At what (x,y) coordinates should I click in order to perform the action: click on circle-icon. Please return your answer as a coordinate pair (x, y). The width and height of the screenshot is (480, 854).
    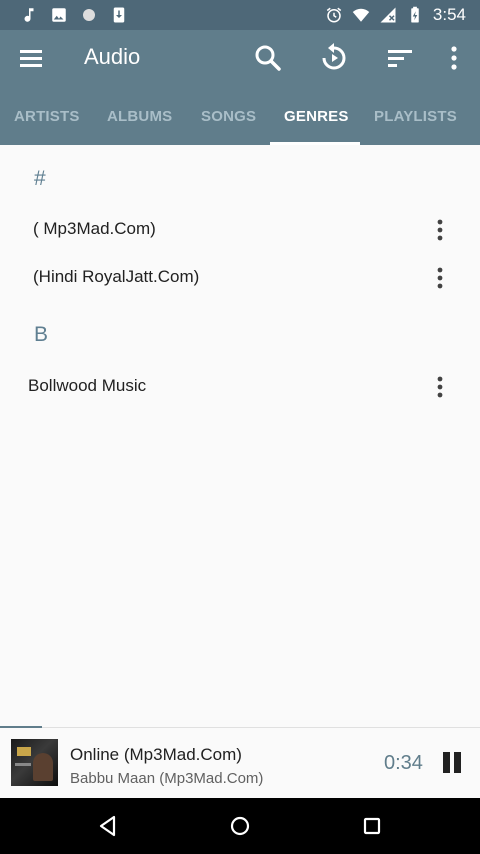
    Looking at the image, I should click on (89, 15).